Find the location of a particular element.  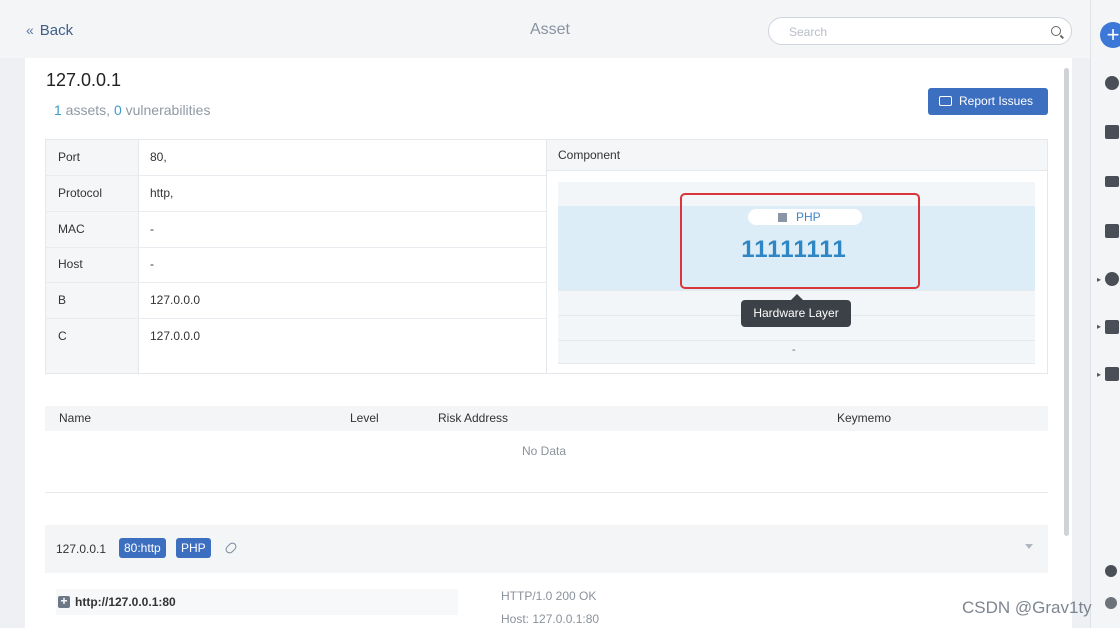

info-row-protocol: Protocol http, is located at coordinates (296, 194).